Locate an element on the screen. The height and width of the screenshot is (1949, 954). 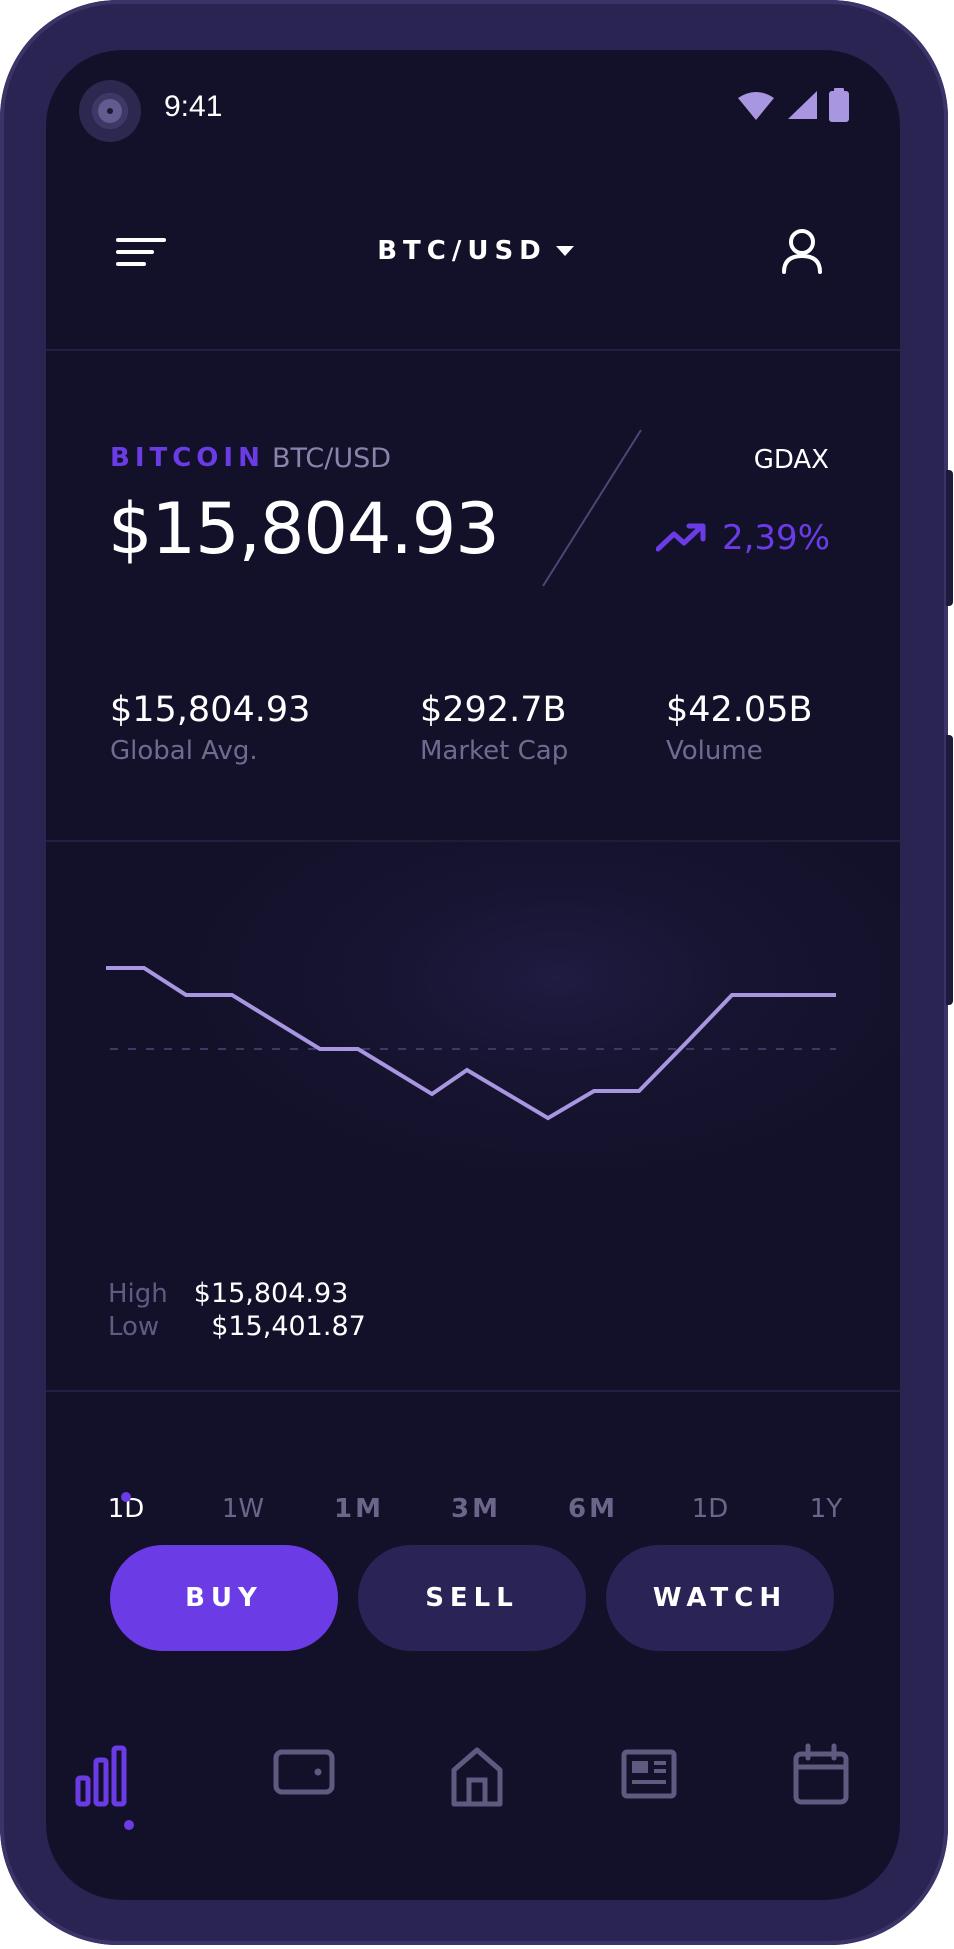
volume-button is located at coordinates (949, 538).